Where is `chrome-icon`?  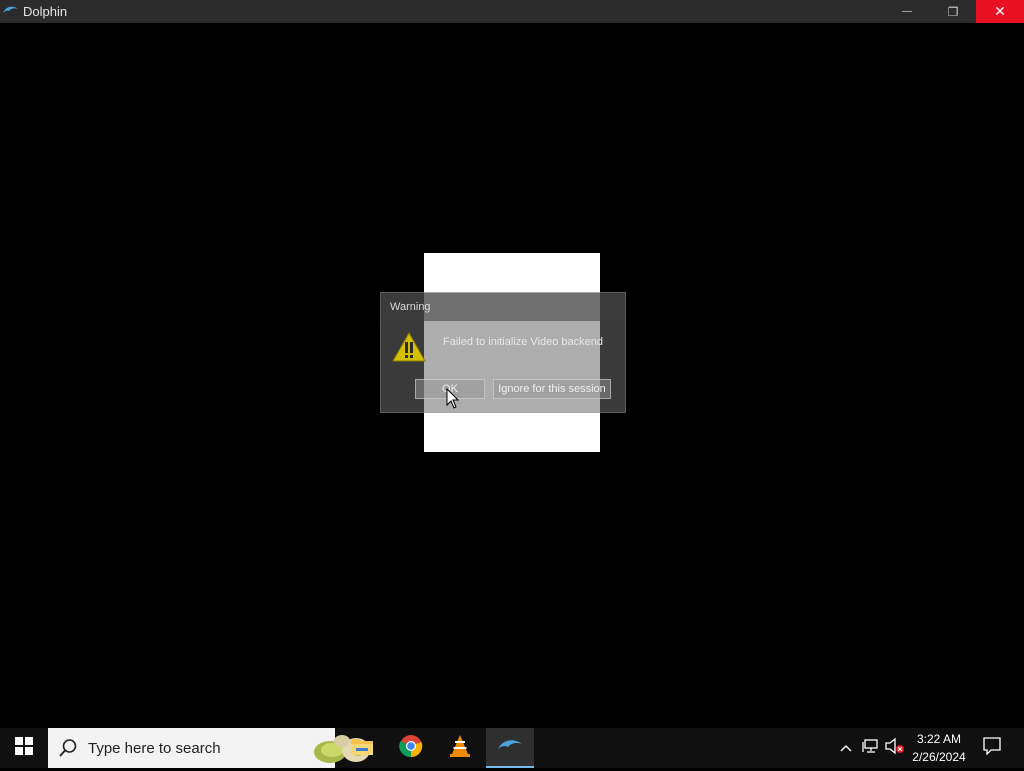
chrome-icon is located at coordinates (411, 748).